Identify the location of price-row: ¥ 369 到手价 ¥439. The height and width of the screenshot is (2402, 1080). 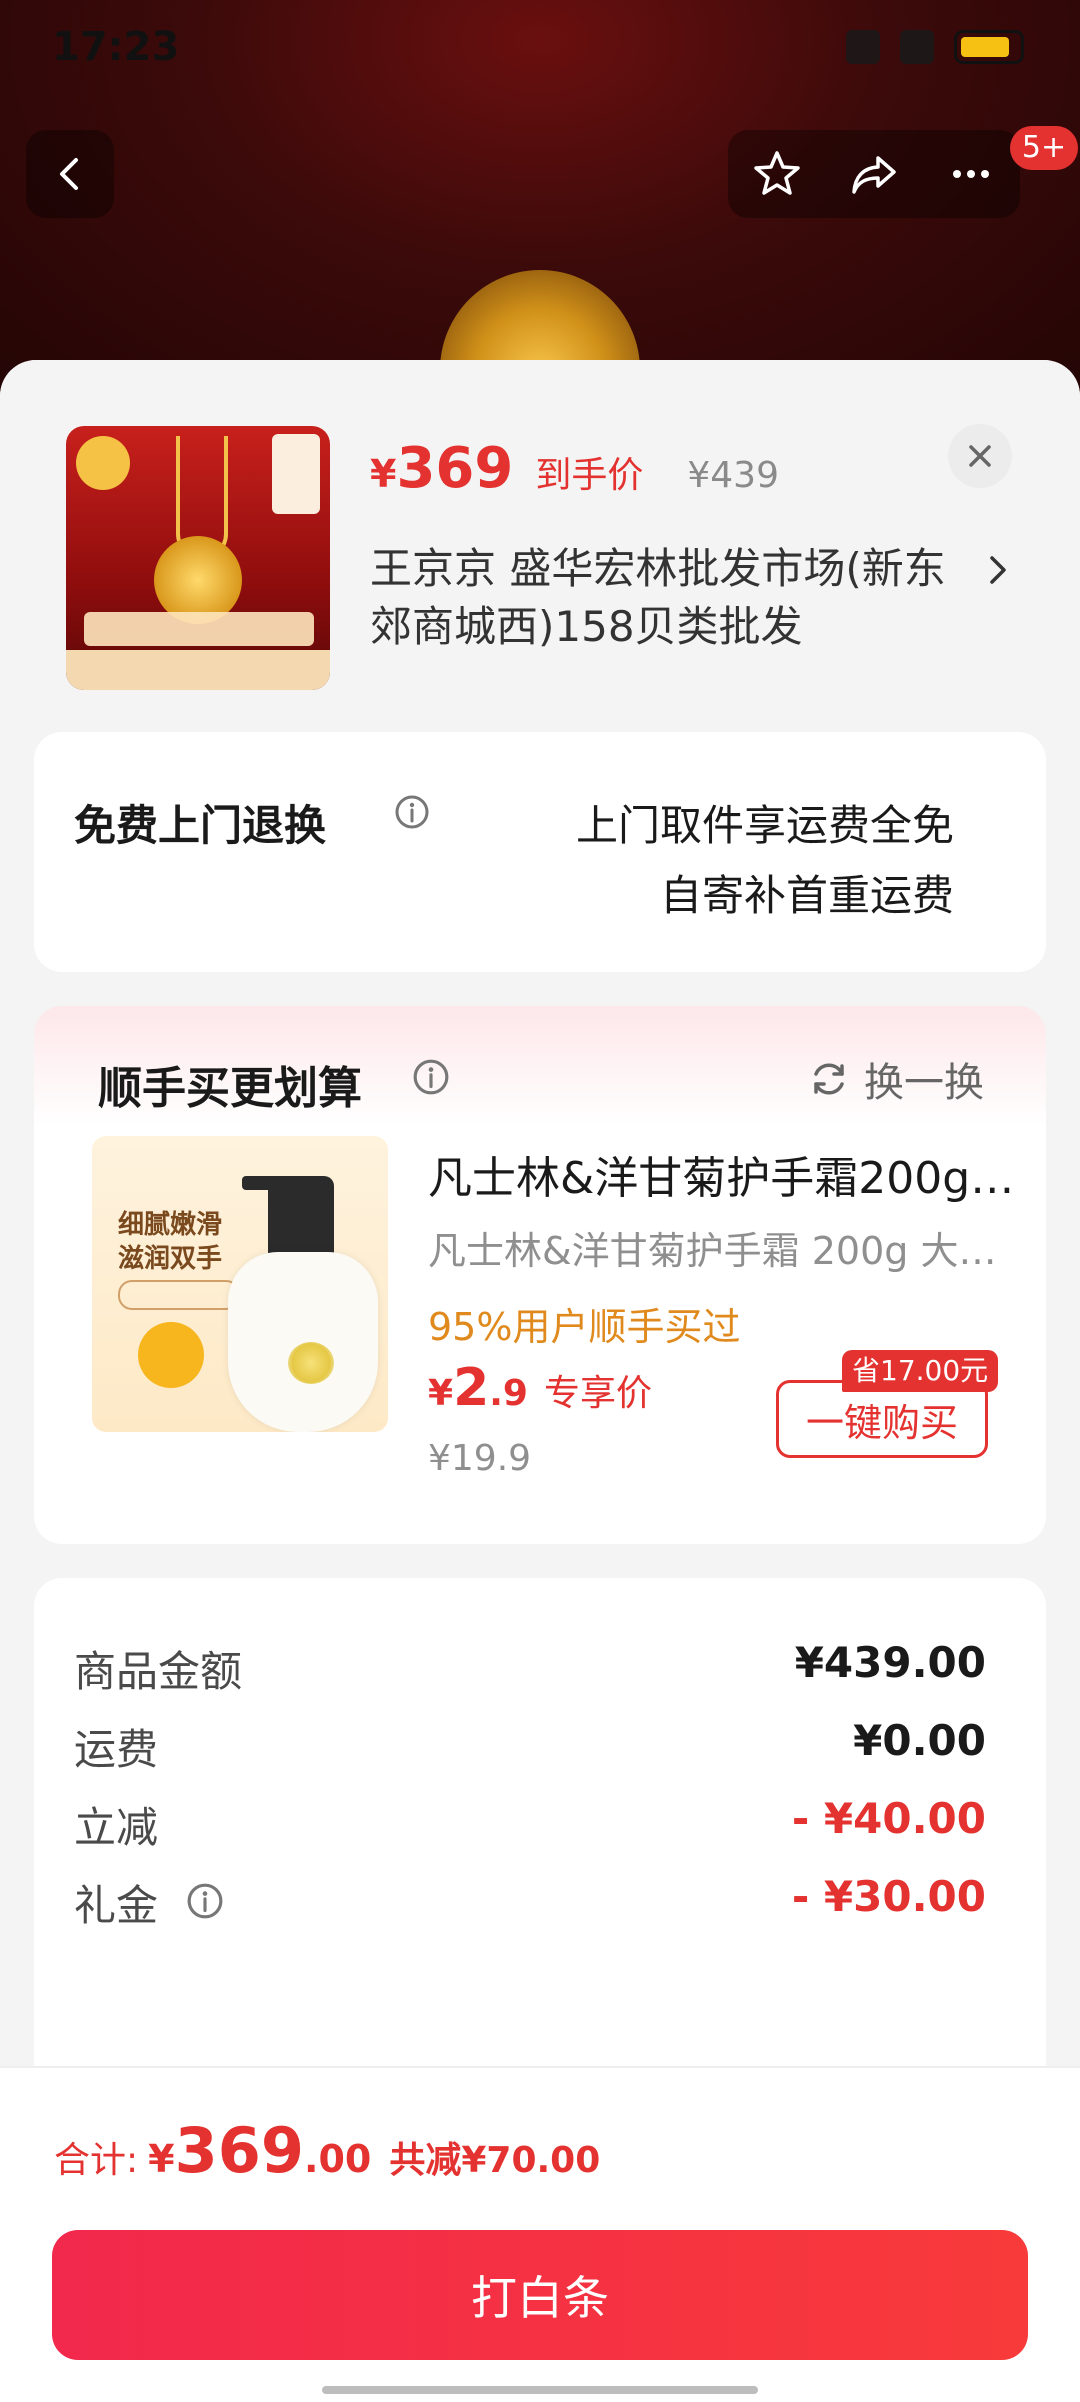
(574, 468).